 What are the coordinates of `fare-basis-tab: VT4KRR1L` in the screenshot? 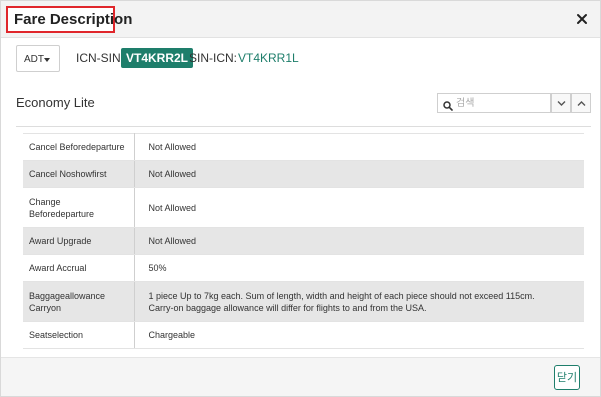 It's located at (268, 58).